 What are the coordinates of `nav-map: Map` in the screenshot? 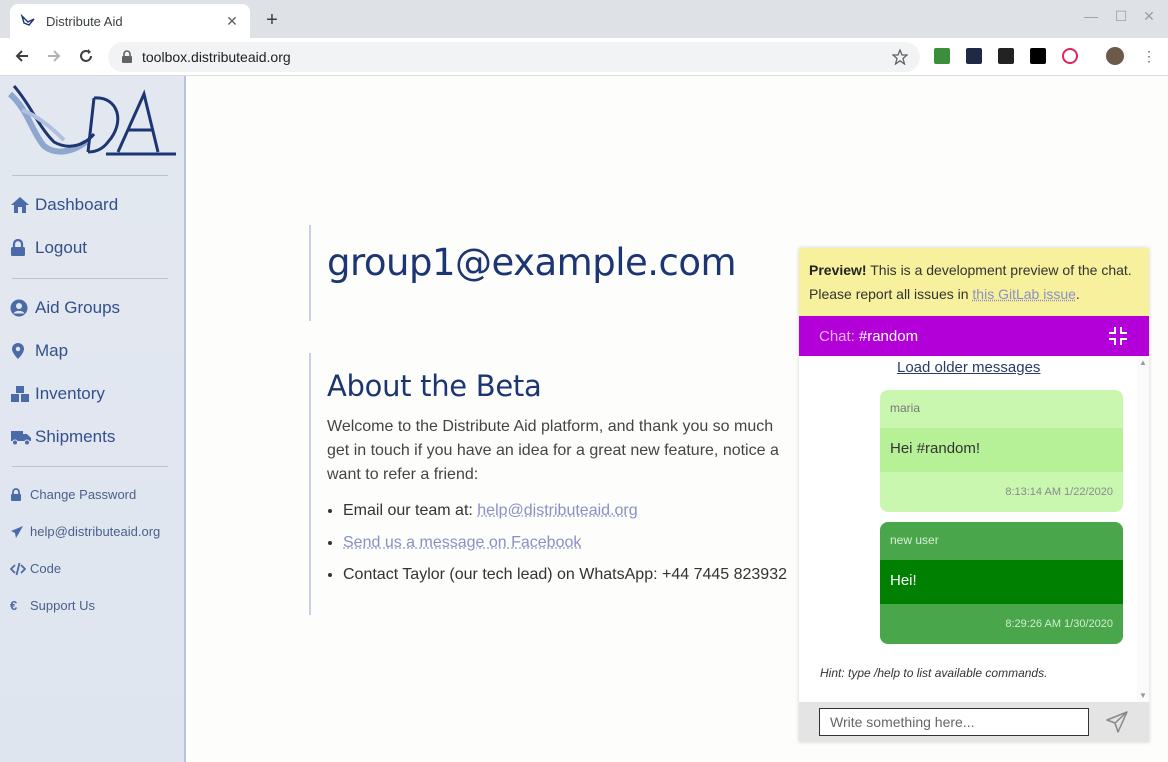 It's located at (39, 351).